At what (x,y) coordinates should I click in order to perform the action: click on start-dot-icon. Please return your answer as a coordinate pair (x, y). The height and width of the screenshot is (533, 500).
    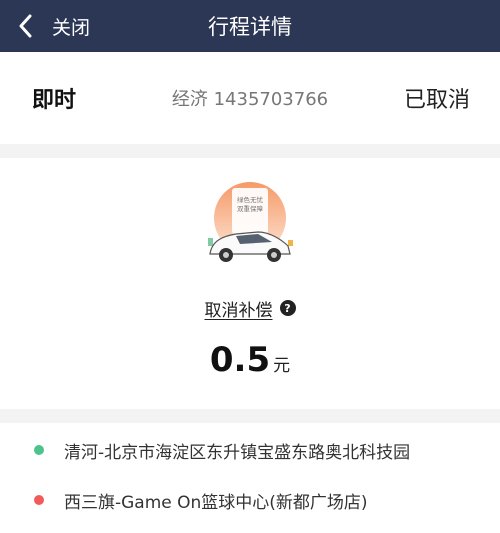
    Looking at the image, I should click on (39, 450).